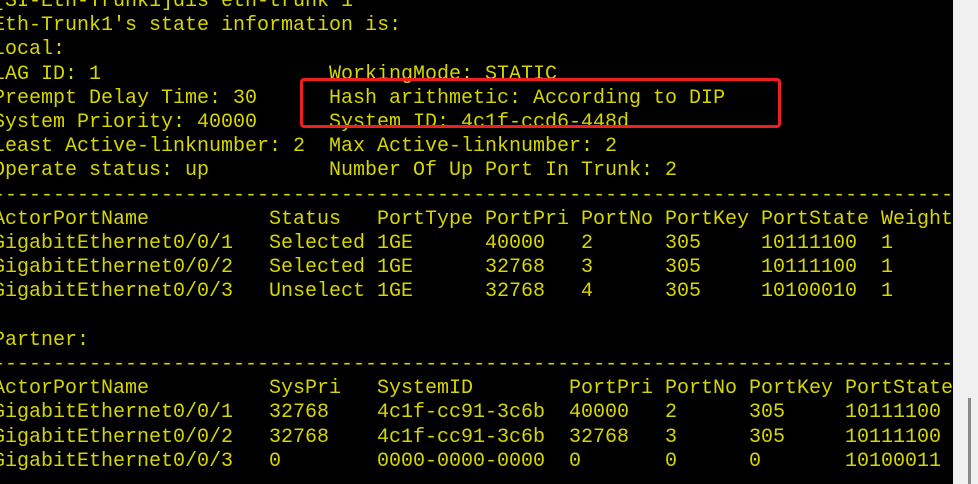 The width and height of the screenshot is (978, 484). Describe the element at coordinates (587, 292) in the screenshot. I see `table-cell: 4` at that location.